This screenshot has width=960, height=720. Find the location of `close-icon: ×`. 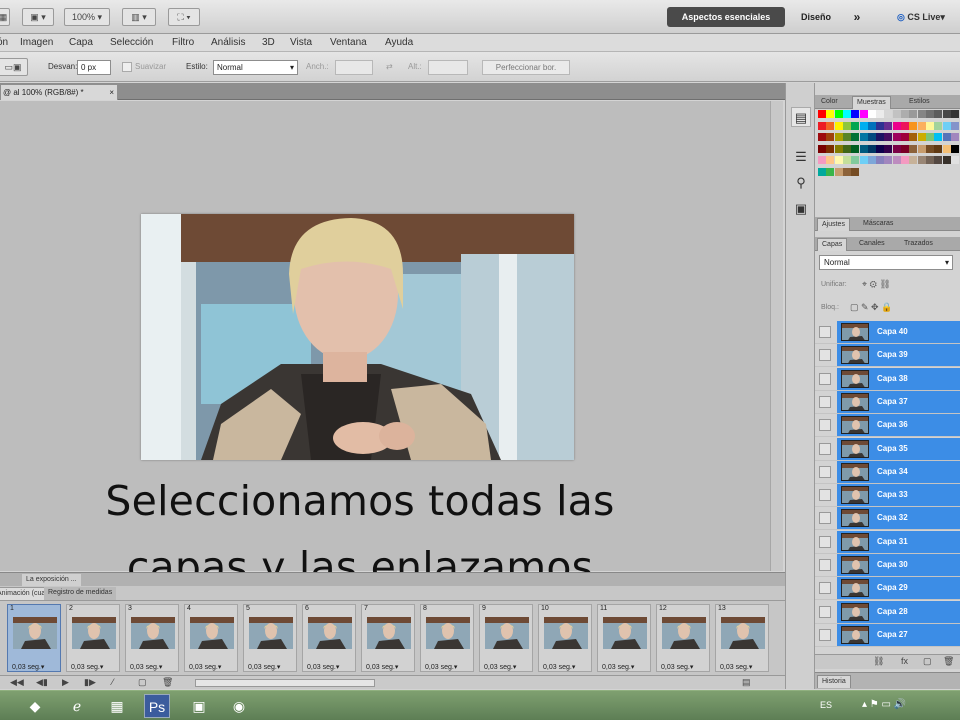

close-icon: × is located at coordinates (111, 92).